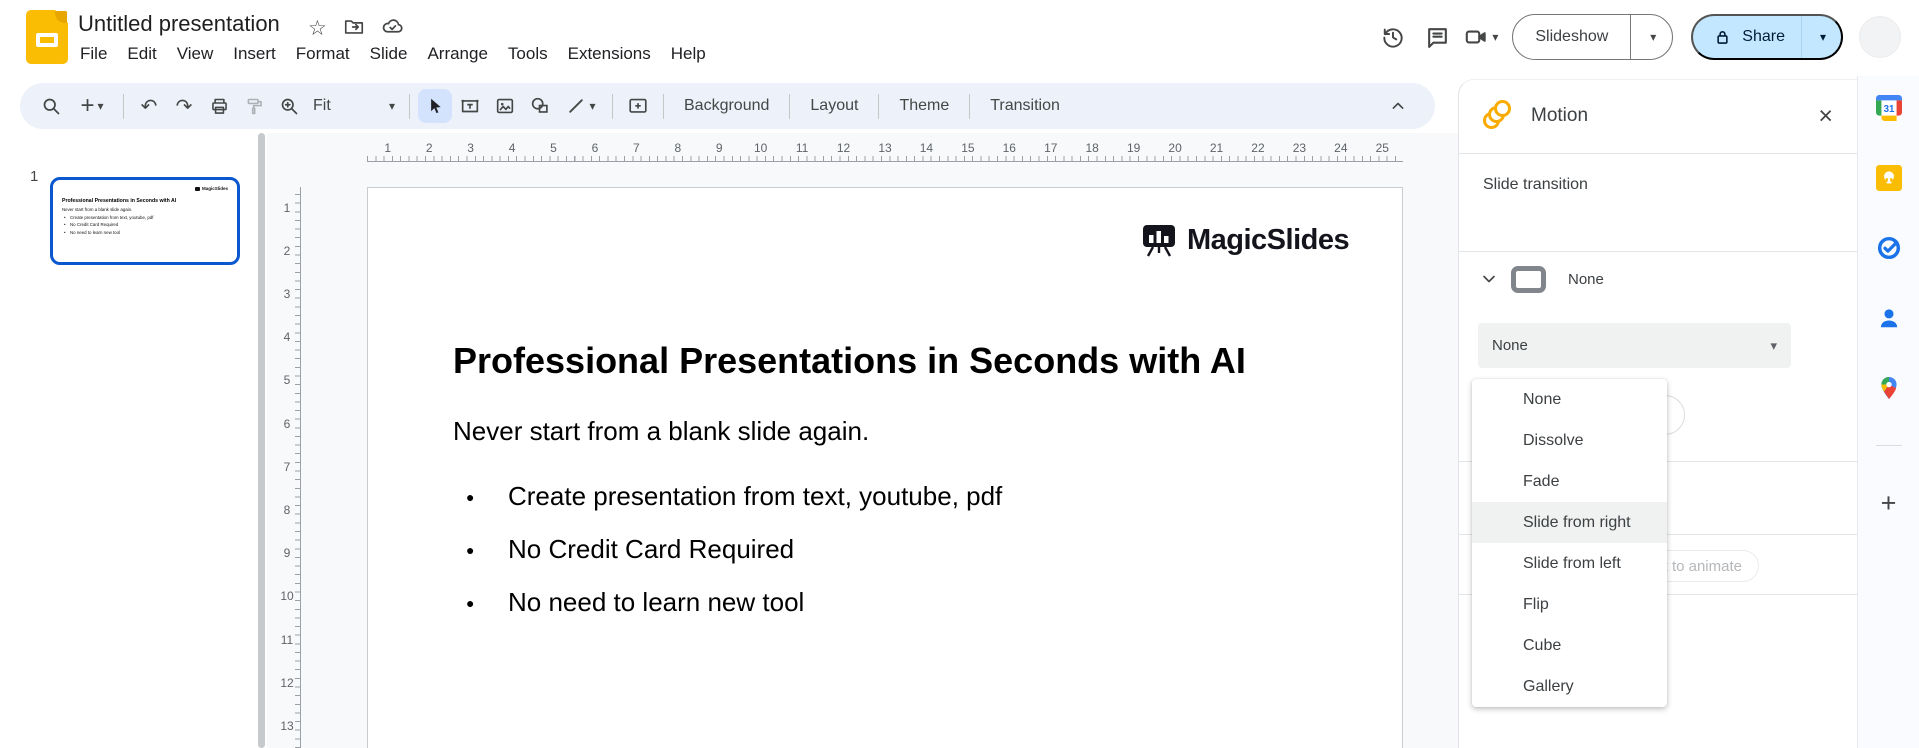  I want to click on share-button: Share ▾, so click(1767, 37).